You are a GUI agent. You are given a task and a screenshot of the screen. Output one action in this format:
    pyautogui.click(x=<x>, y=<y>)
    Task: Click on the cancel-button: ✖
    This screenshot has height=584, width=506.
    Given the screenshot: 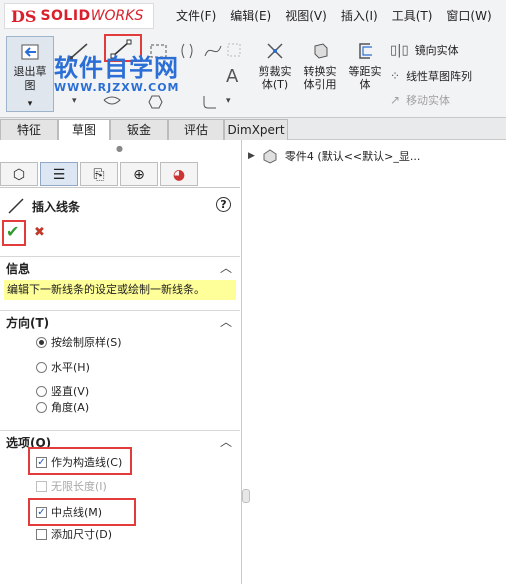 What is the action you would take?
    pyautogui.click(x=39, y=232)
    